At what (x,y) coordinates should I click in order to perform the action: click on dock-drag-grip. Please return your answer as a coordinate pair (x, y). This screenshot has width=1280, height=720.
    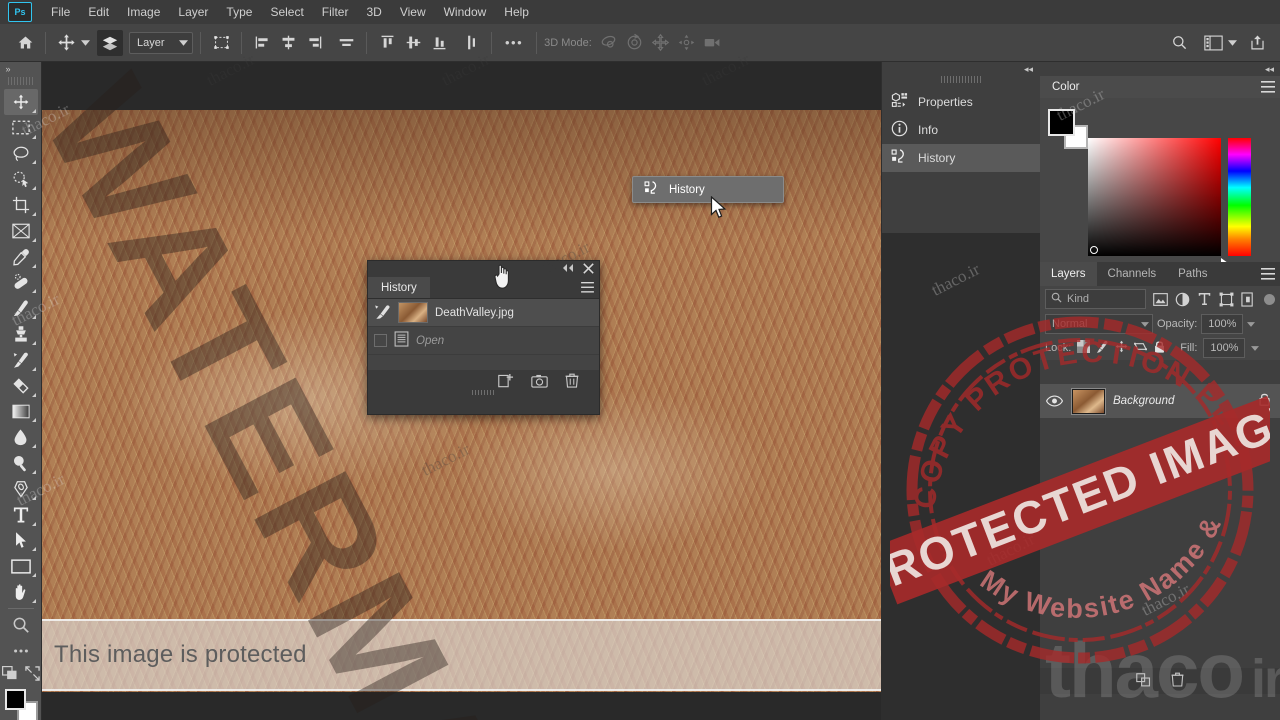
    Looking at the image, I should click on (961, 79).